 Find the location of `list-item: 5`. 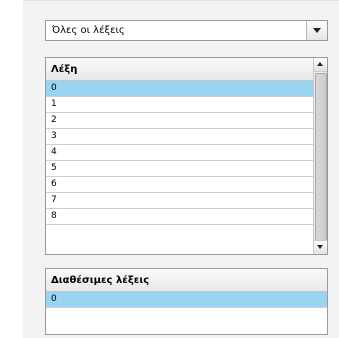

list-item: 5 is located at coordinates (179, 169).